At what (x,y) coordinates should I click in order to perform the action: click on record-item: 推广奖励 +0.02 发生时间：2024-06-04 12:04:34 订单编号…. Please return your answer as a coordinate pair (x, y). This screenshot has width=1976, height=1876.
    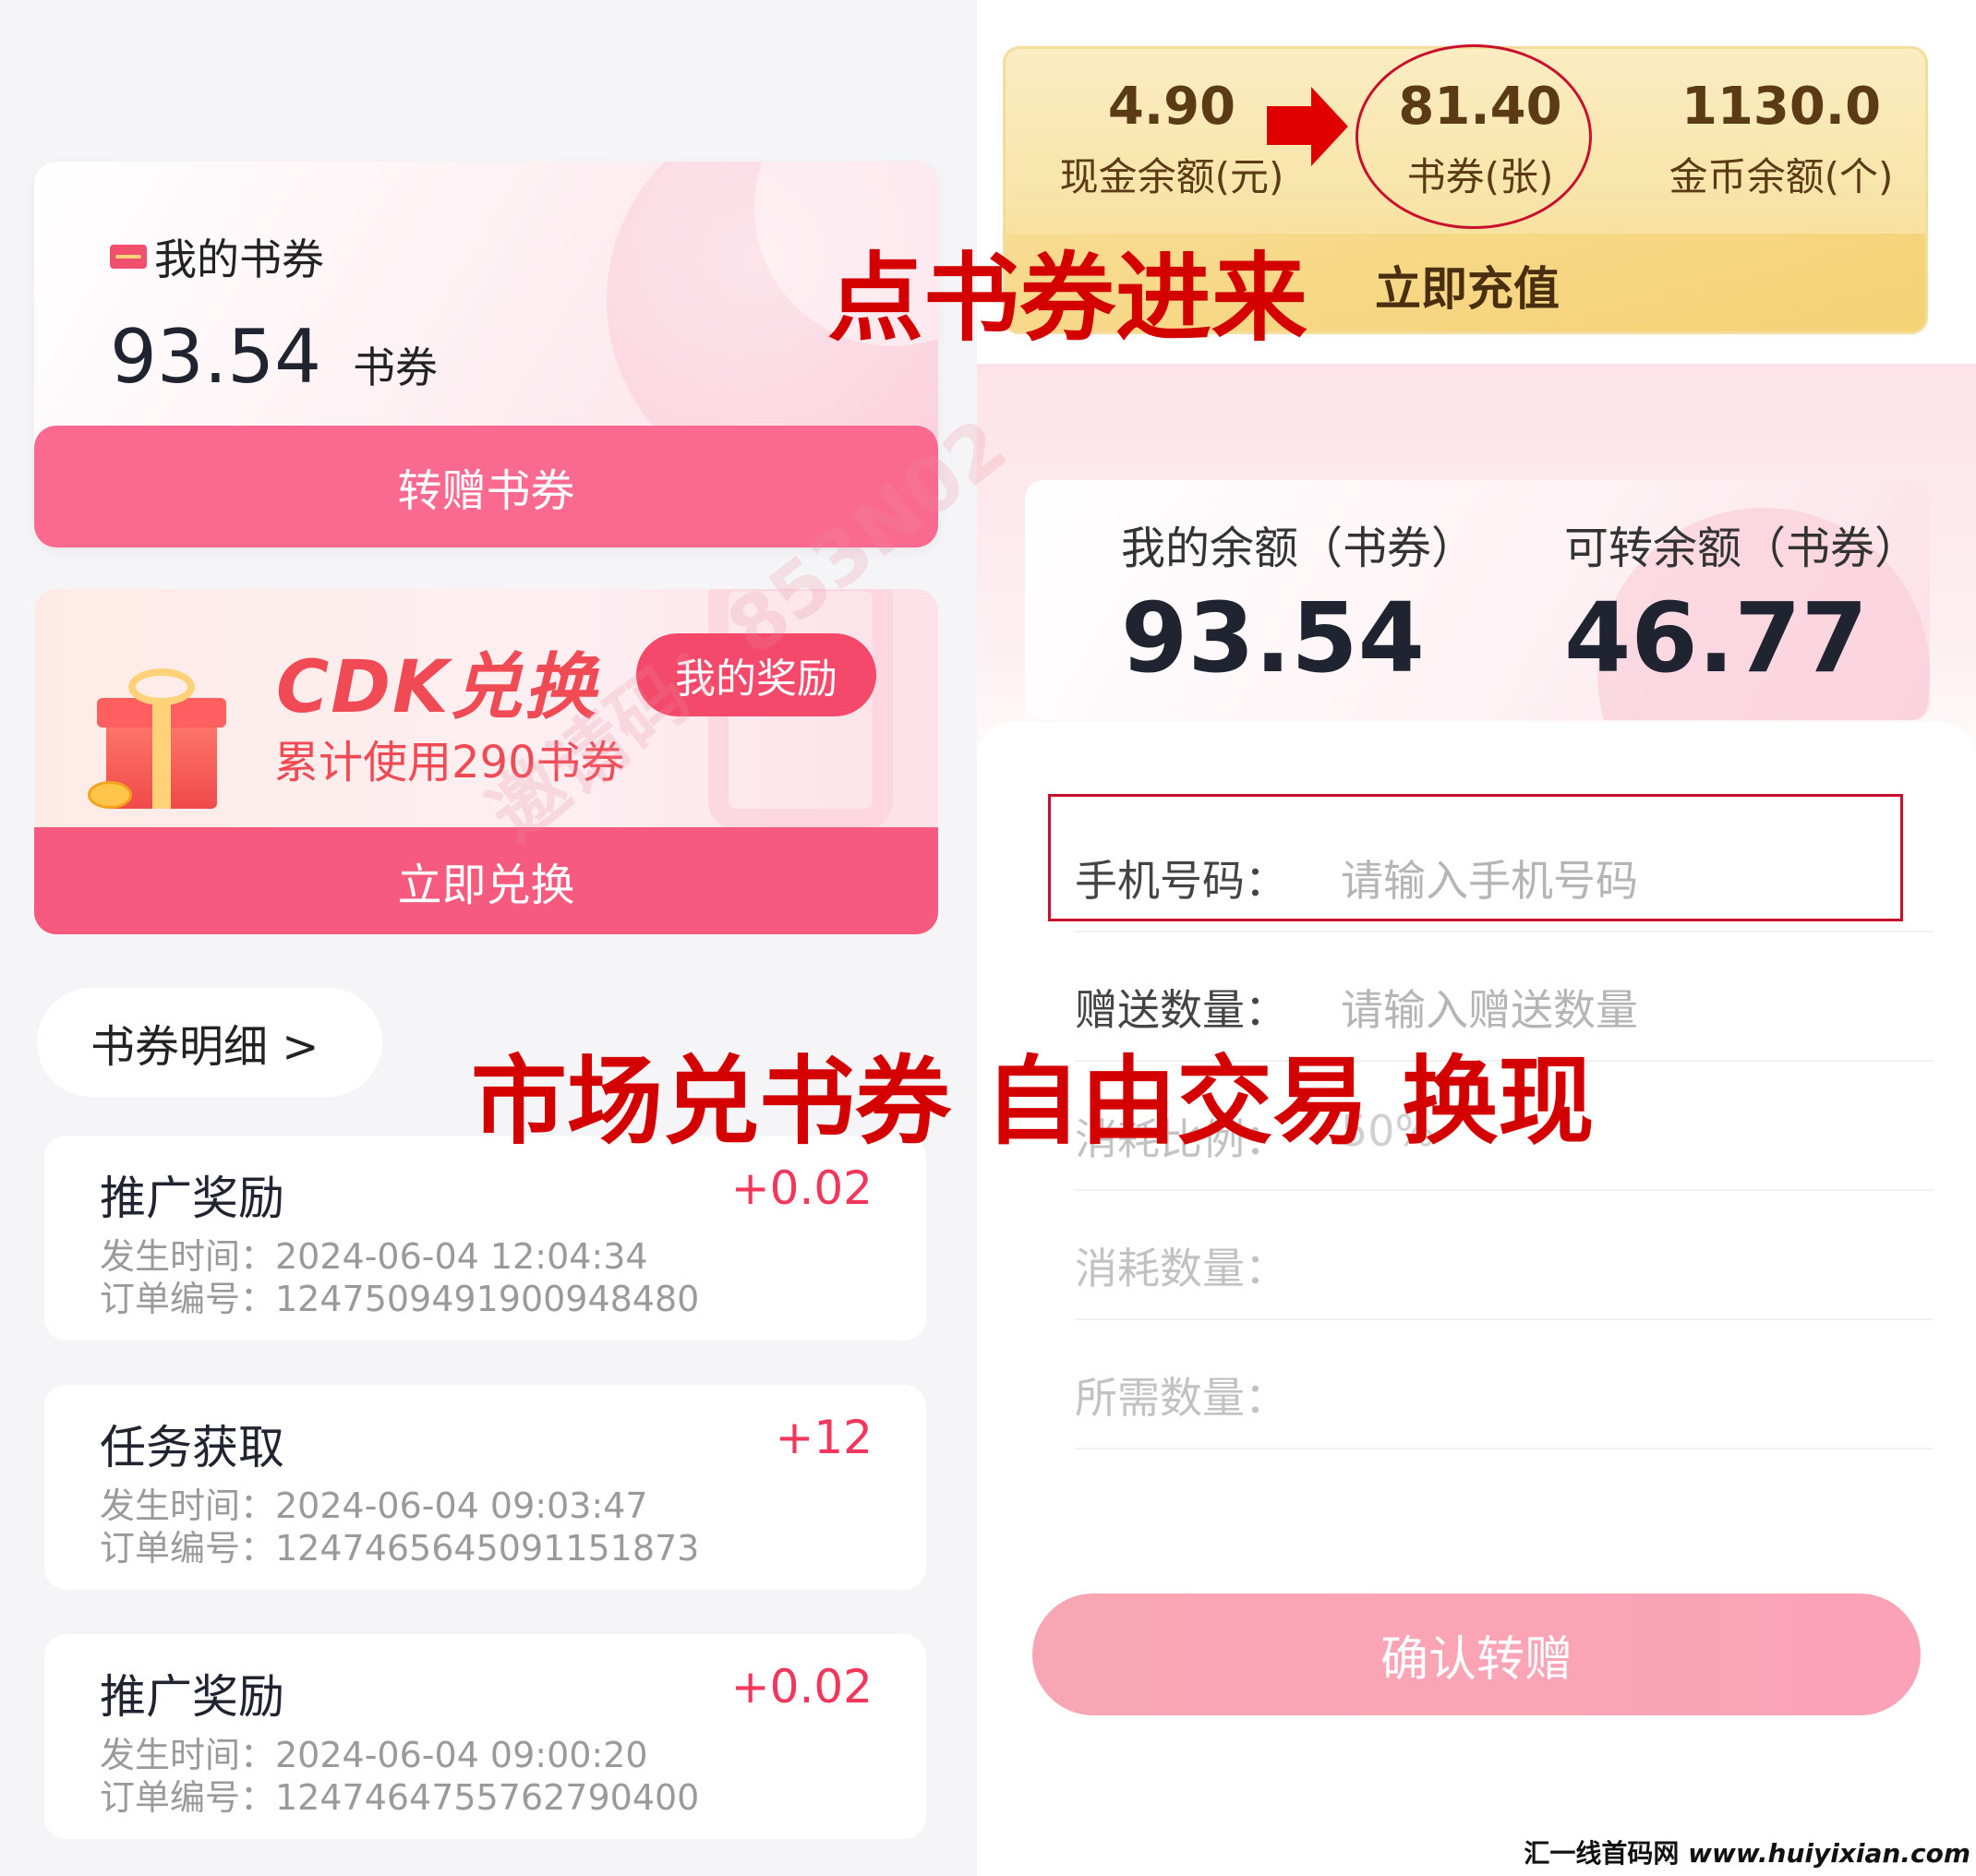
    Looking at the image, I should click on (485, 1238).